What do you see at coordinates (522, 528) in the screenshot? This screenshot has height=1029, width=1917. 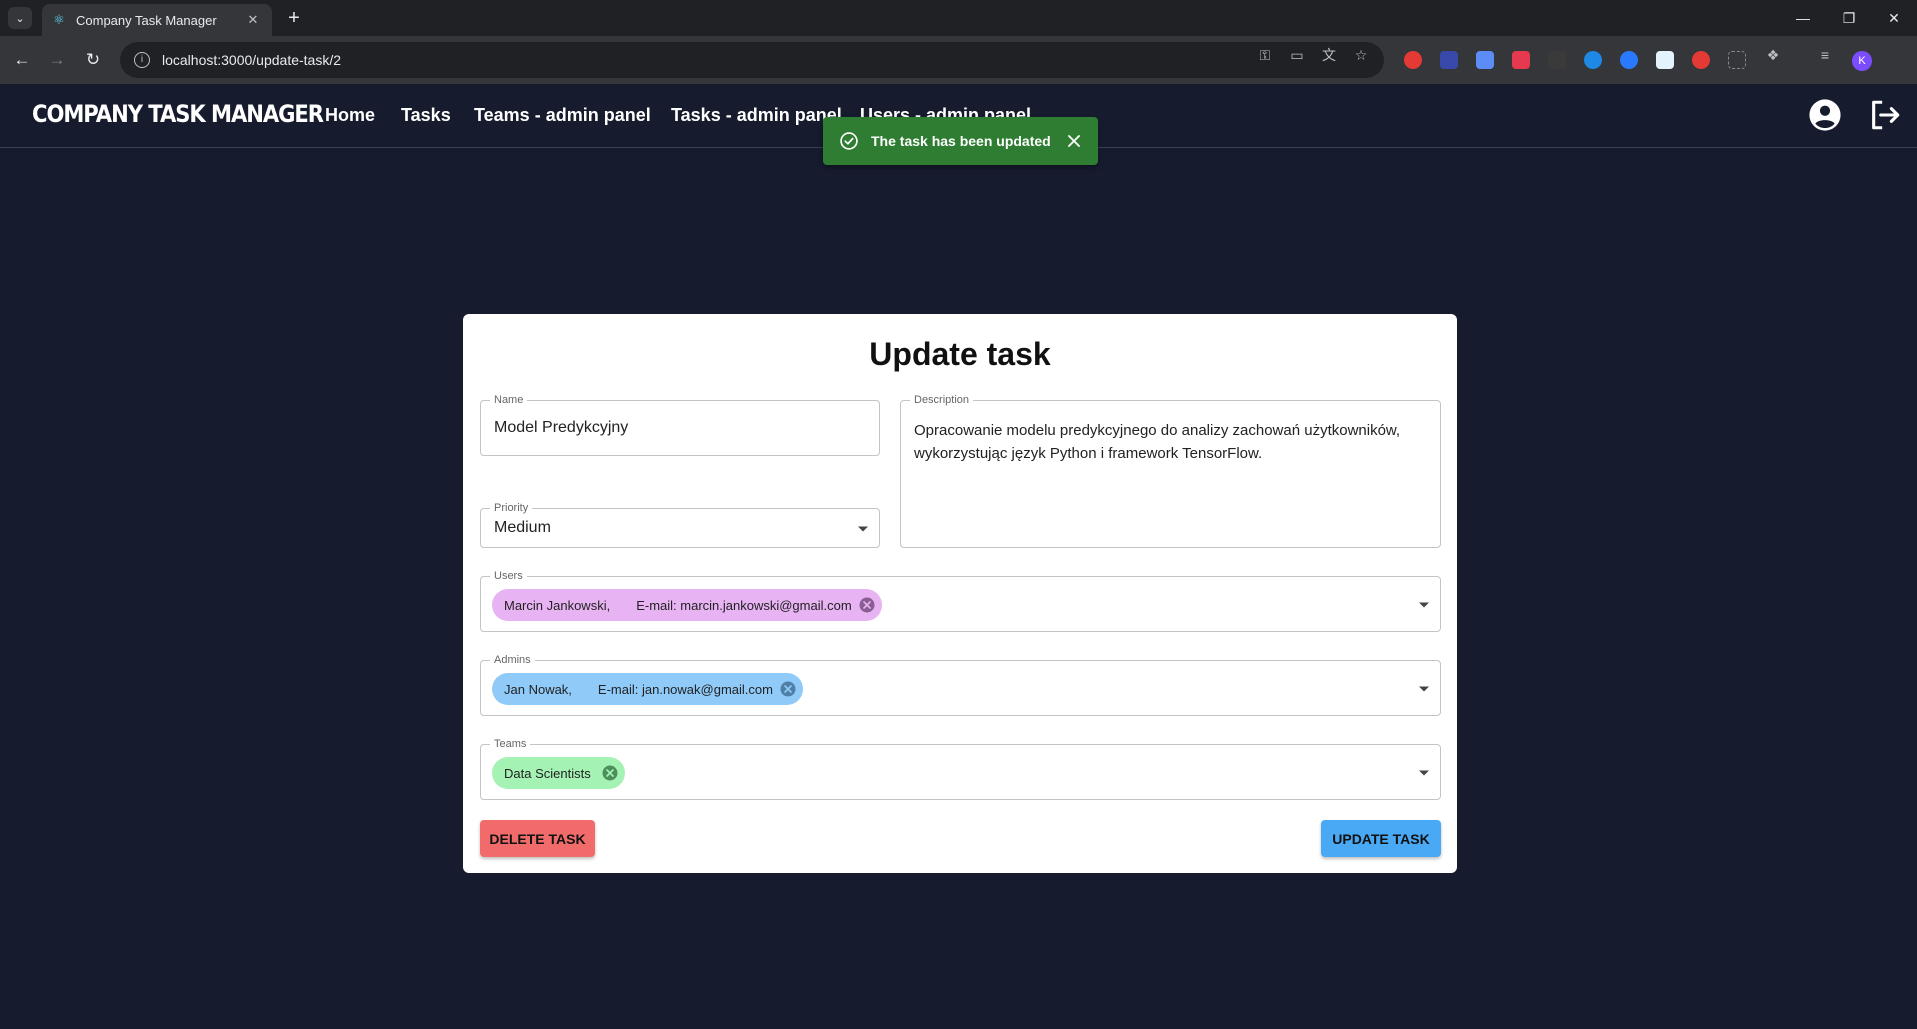 I see `priority-value: Medium` at bounding box center [522, 528].